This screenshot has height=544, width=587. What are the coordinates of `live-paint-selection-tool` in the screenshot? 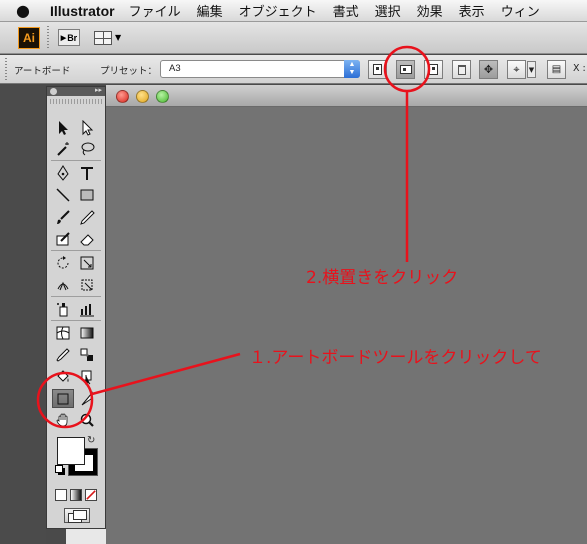 It's located at (87, 376).